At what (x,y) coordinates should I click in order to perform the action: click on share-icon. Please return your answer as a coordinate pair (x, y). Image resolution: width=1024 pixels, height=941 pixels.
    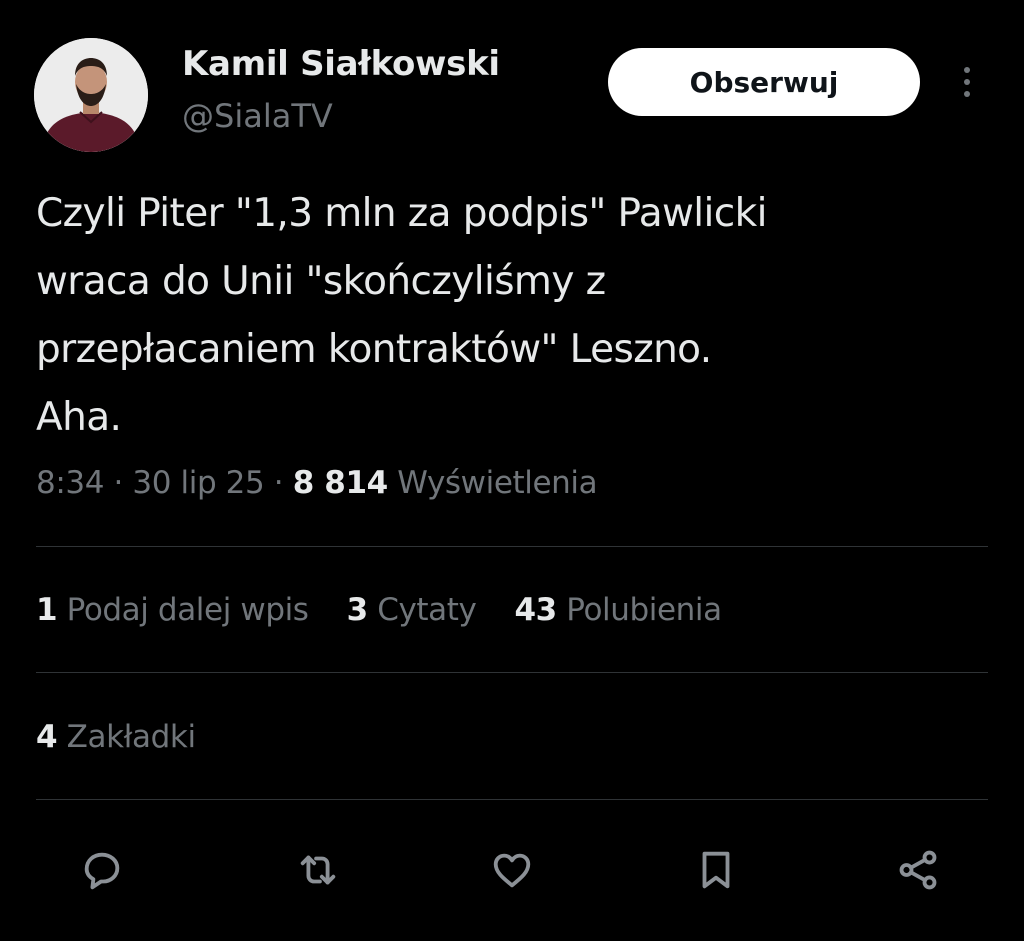
    Looking at the image, I should click on (918, 870).